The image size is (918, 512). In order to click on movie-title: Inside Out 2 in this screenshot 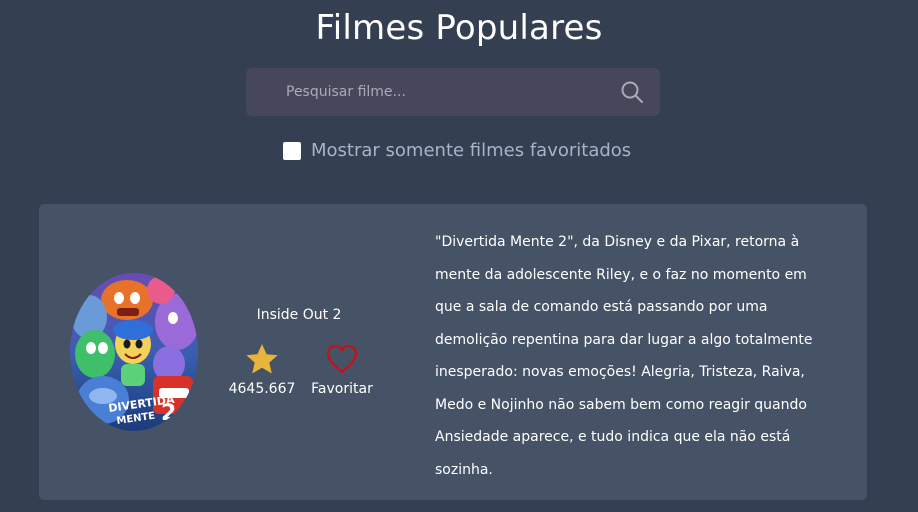, I will do `click(299, 315)`.